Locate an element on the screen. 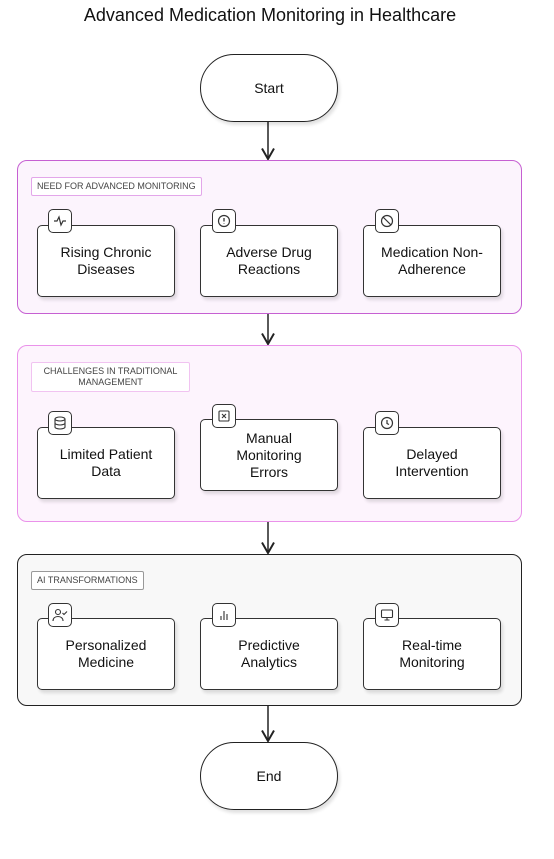 This screenshot has width=554, height=859. end-node: End is located at coordinates (269, 776).